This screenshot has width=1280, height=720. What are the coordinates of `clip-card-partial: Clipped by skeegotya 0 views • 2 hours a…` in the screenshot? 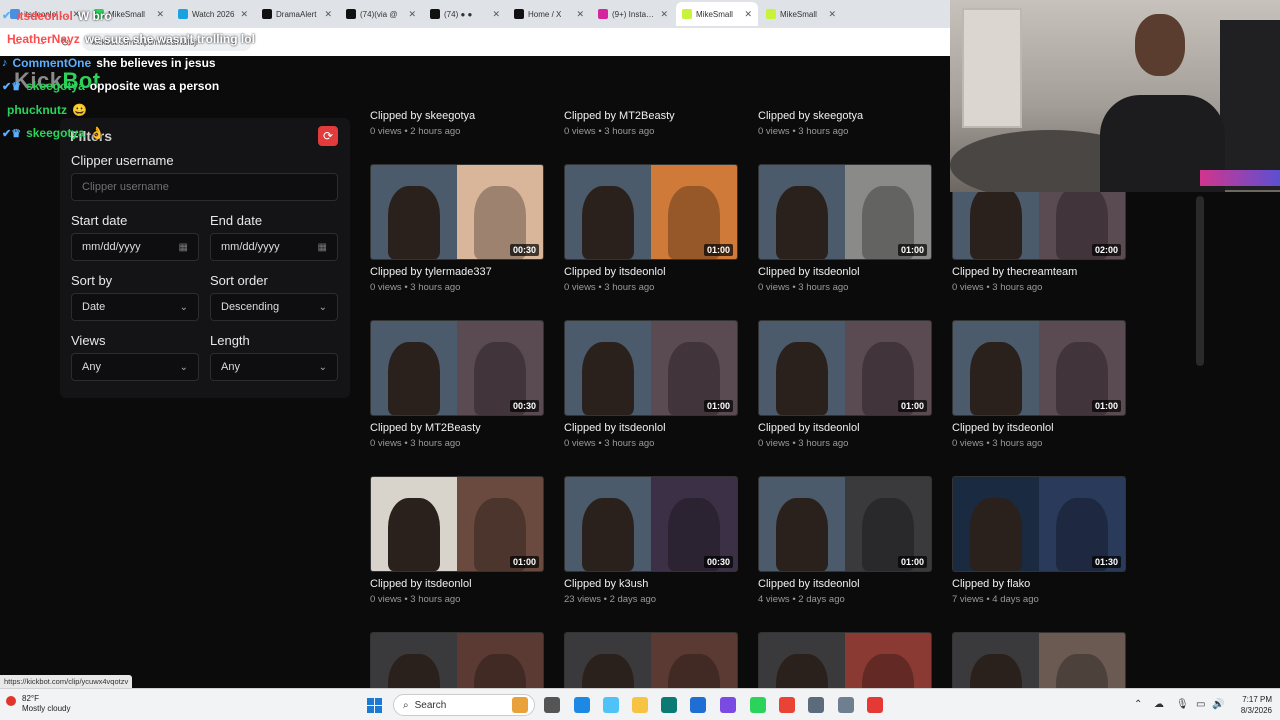 It's located at (422, 123).